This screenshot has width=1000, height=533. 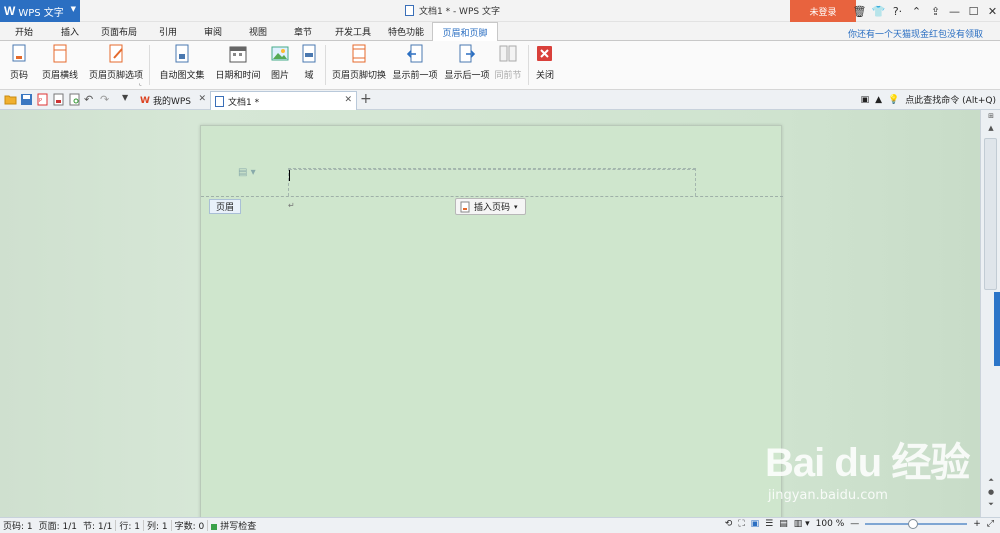 I want to click on picture-label: 图片, so click(x=279, y=76).